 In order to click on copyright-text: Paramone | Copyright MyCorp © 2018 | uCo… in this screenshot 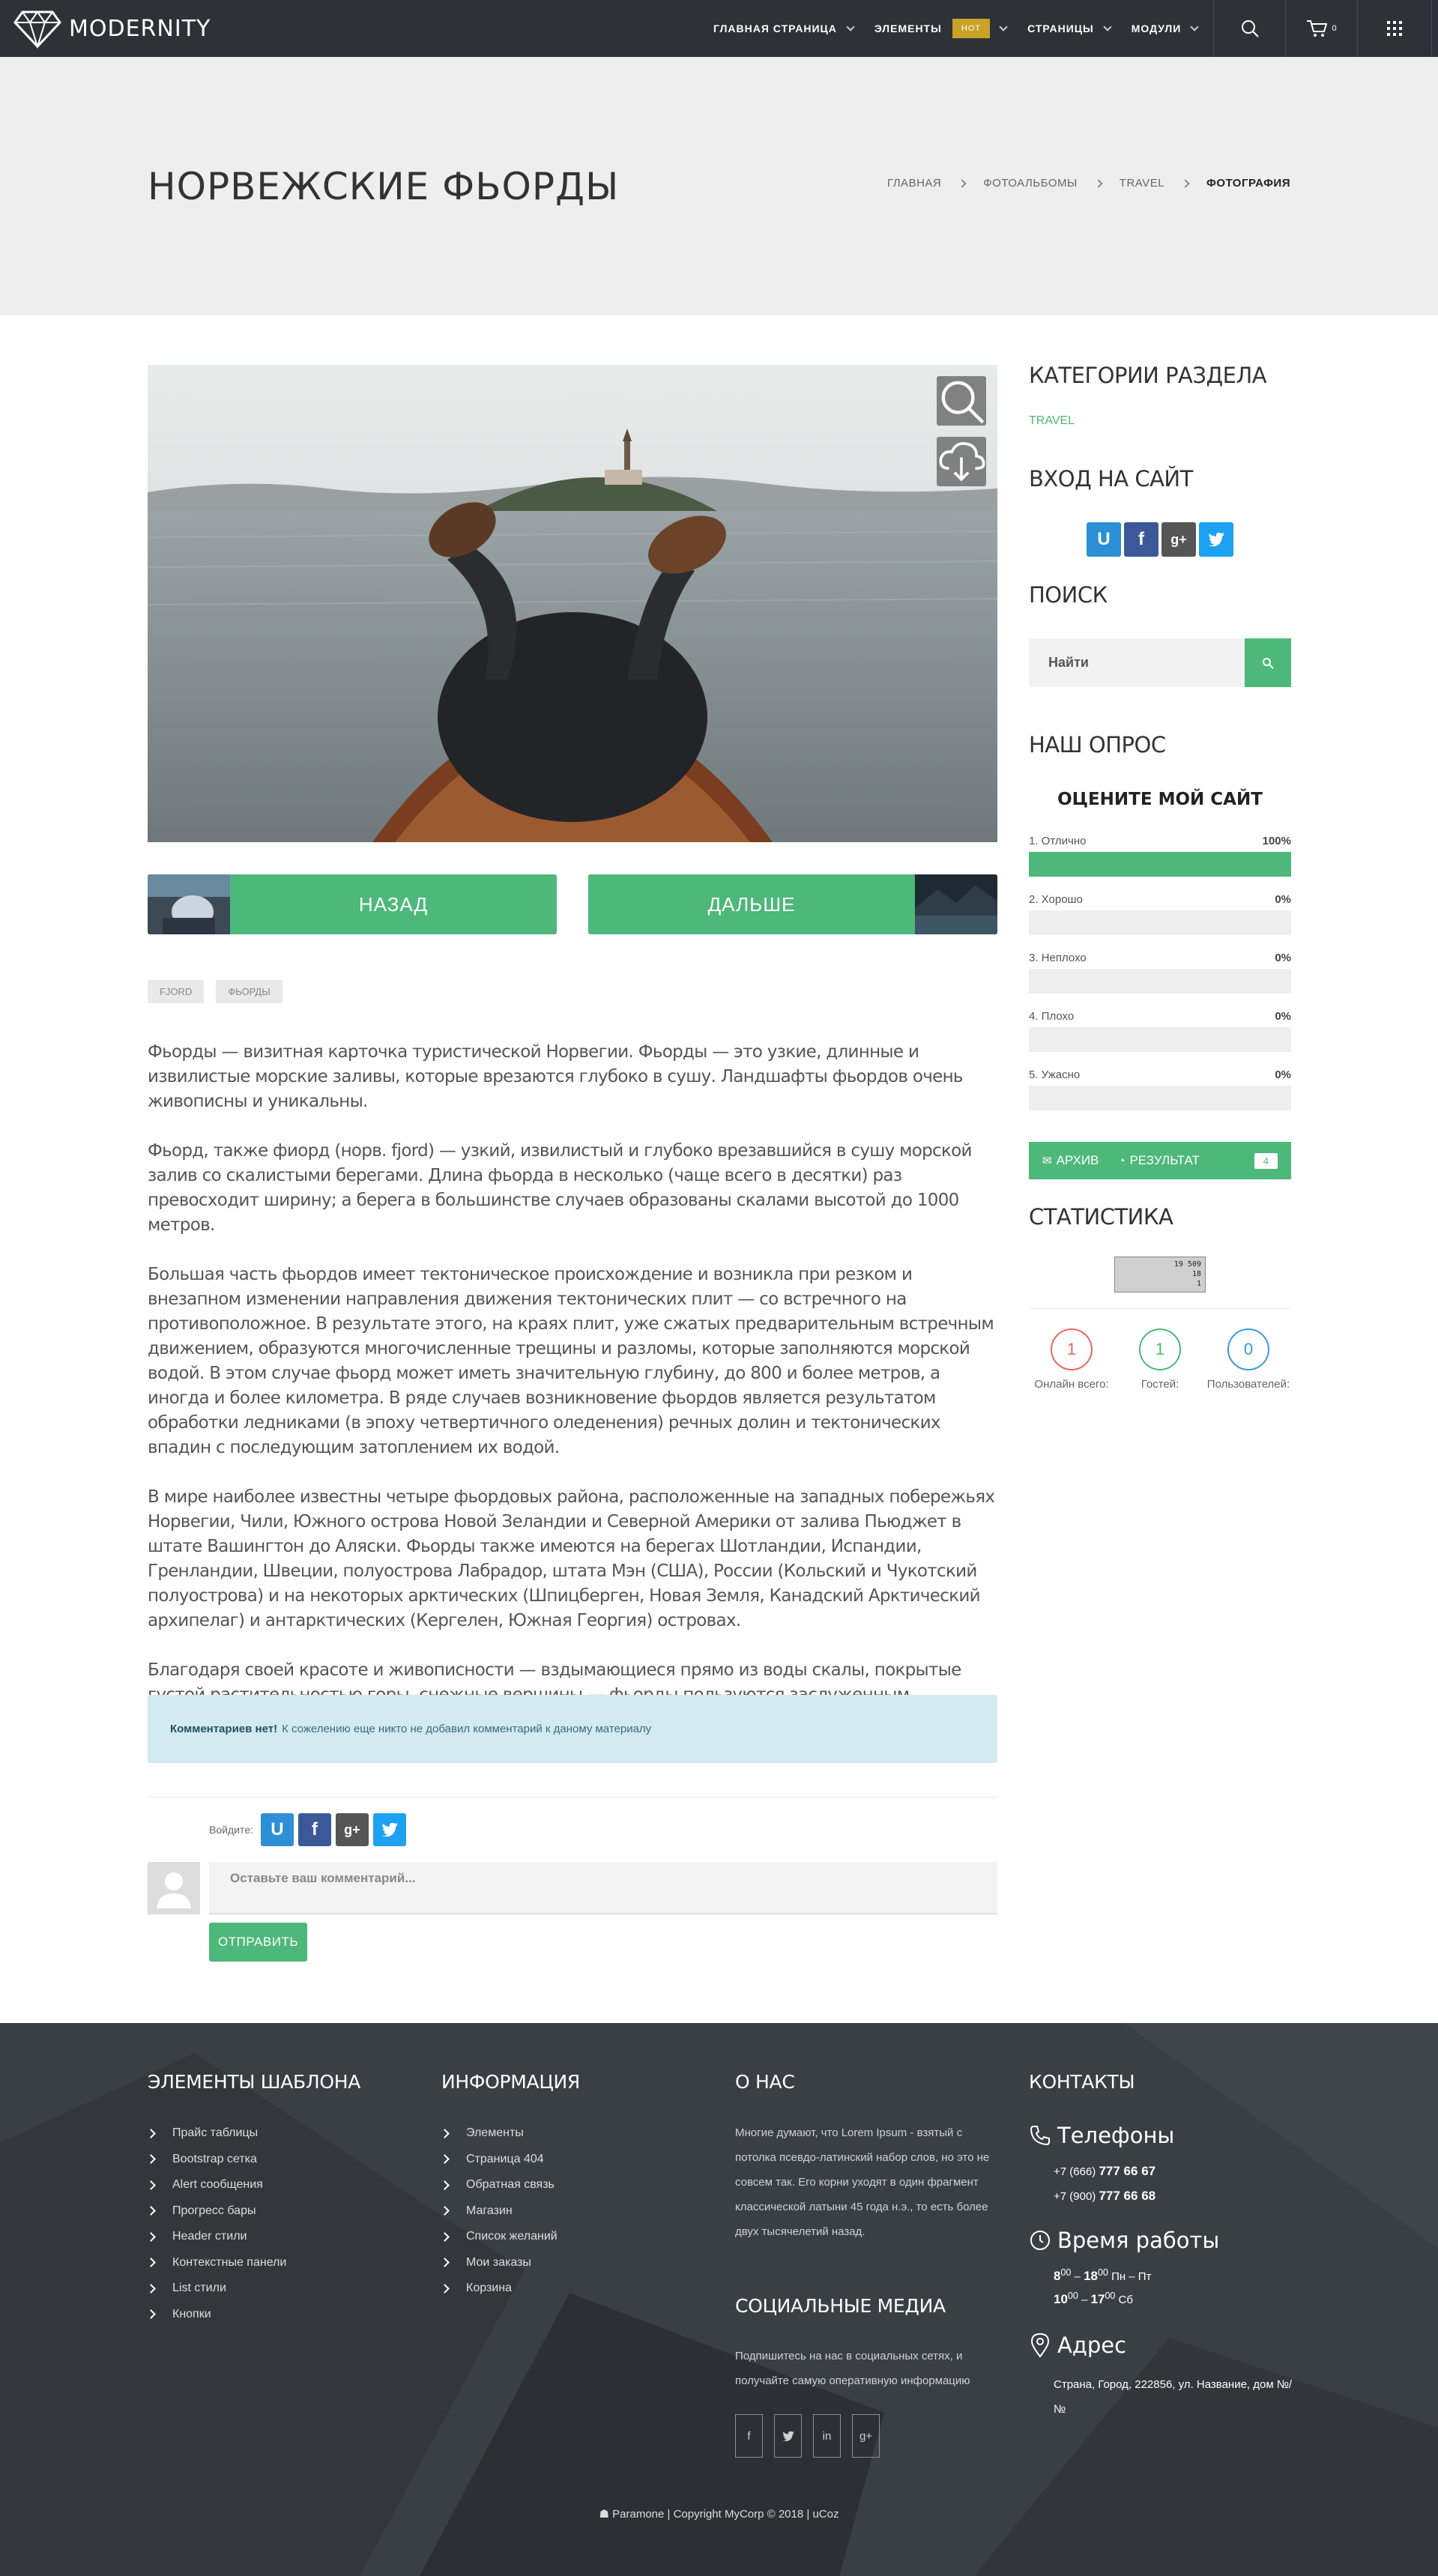, I will do `click(725, 2514)`.